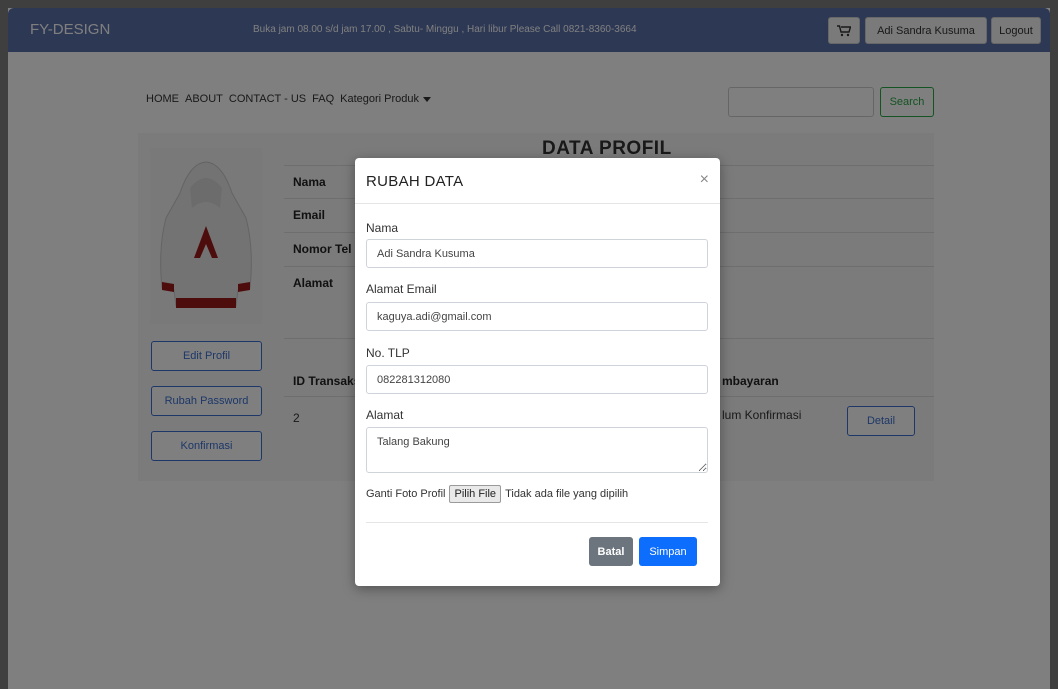 The image size is (1058, 689). Describe the element at coordinates (385, 415) in the screenshot. I see `address-label: Alamat` at that location.